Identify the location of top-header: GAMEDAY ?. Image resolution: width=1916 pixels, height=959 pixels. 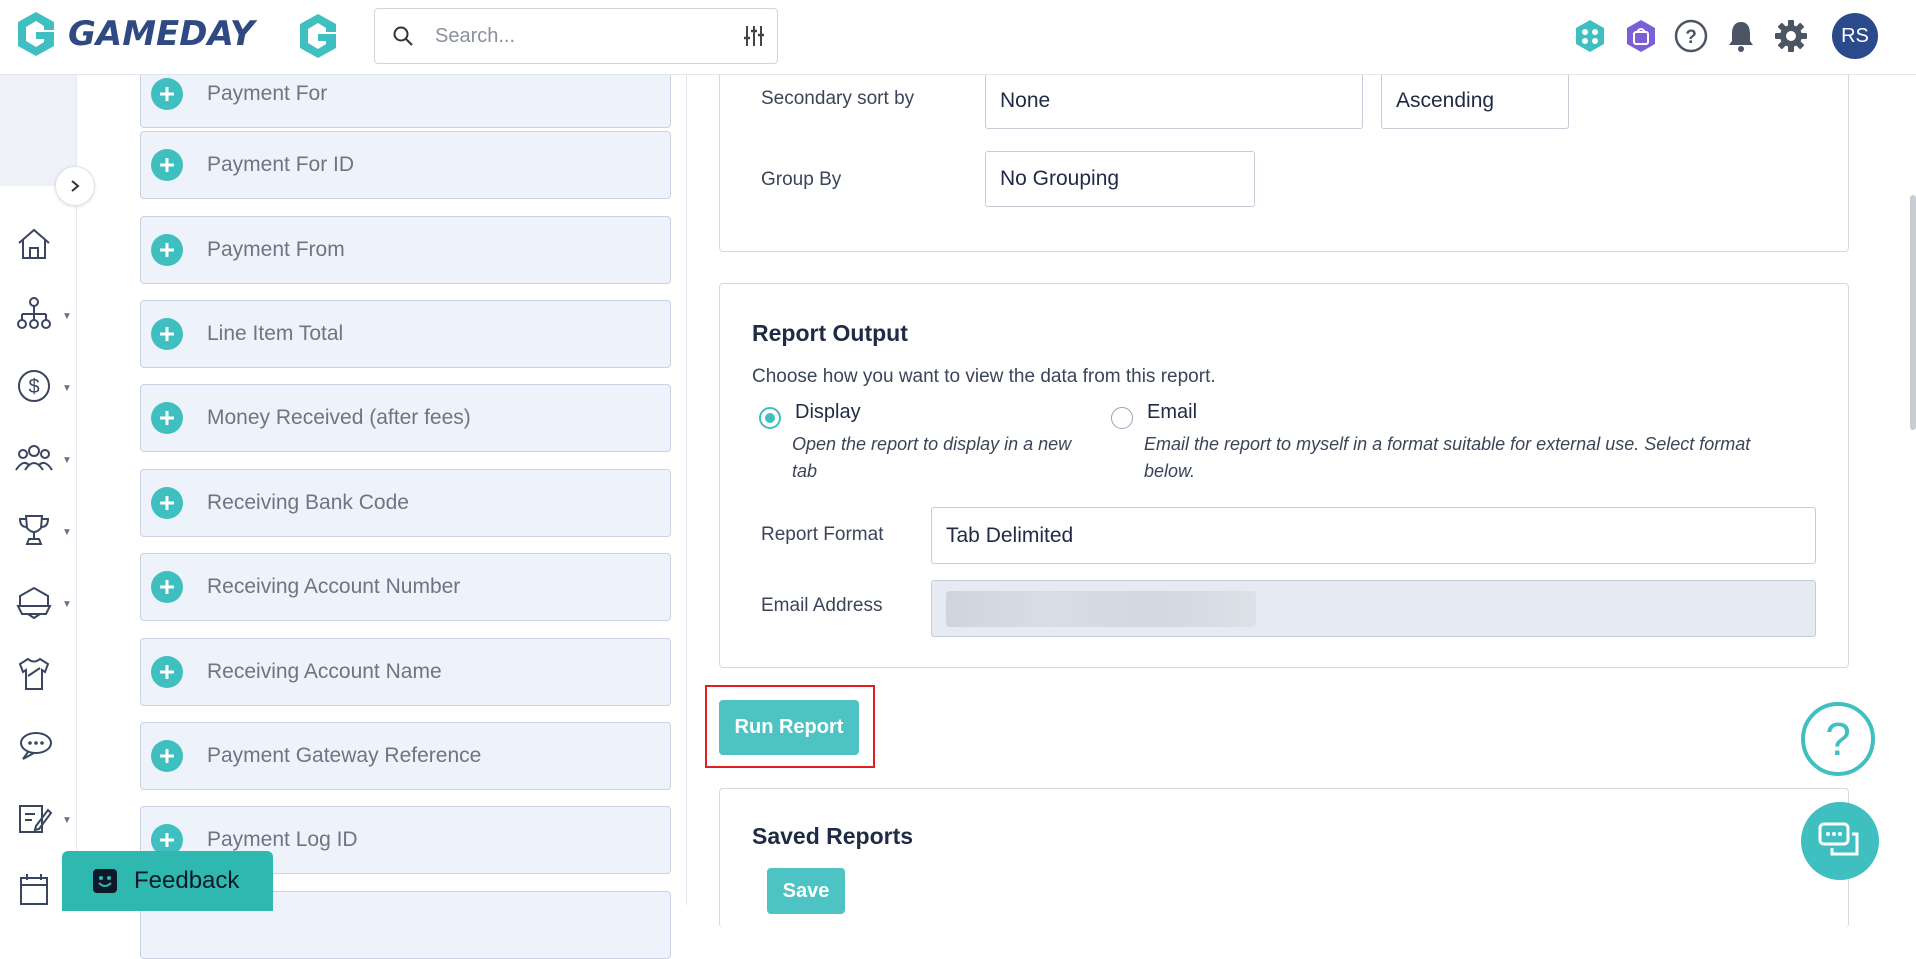
(958, 37).